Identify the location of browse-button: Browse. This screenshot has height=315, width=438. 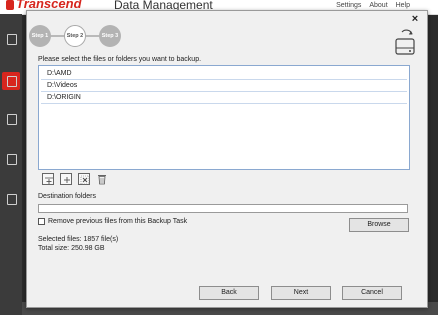
(379, 225).